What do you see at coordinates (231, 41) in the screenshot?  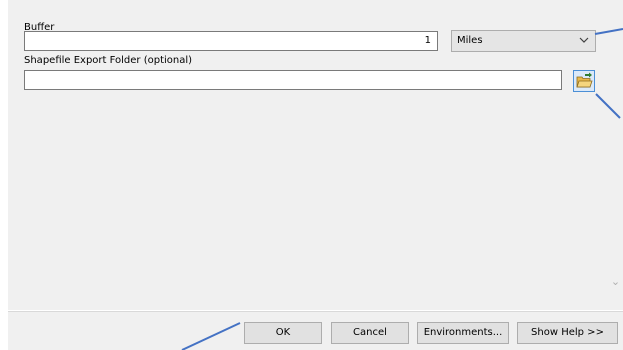 I see `buffer-distance-input: 1` at bounding box center [231, 41].